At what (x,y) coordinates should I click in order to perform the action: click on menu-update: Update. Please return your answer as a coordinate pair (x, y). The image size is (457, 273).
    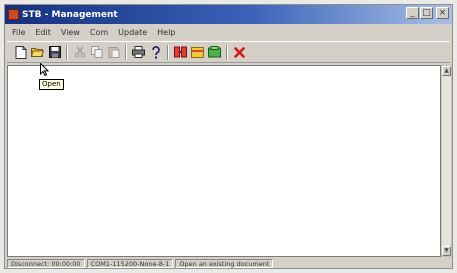
    Looking at the image, I should click on (132, 32).